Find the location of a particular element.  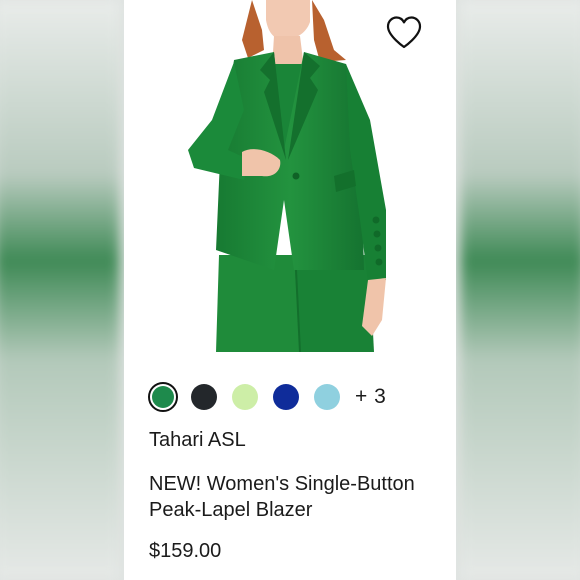

product-price: $159.00 is located at coordinates (185, 551).